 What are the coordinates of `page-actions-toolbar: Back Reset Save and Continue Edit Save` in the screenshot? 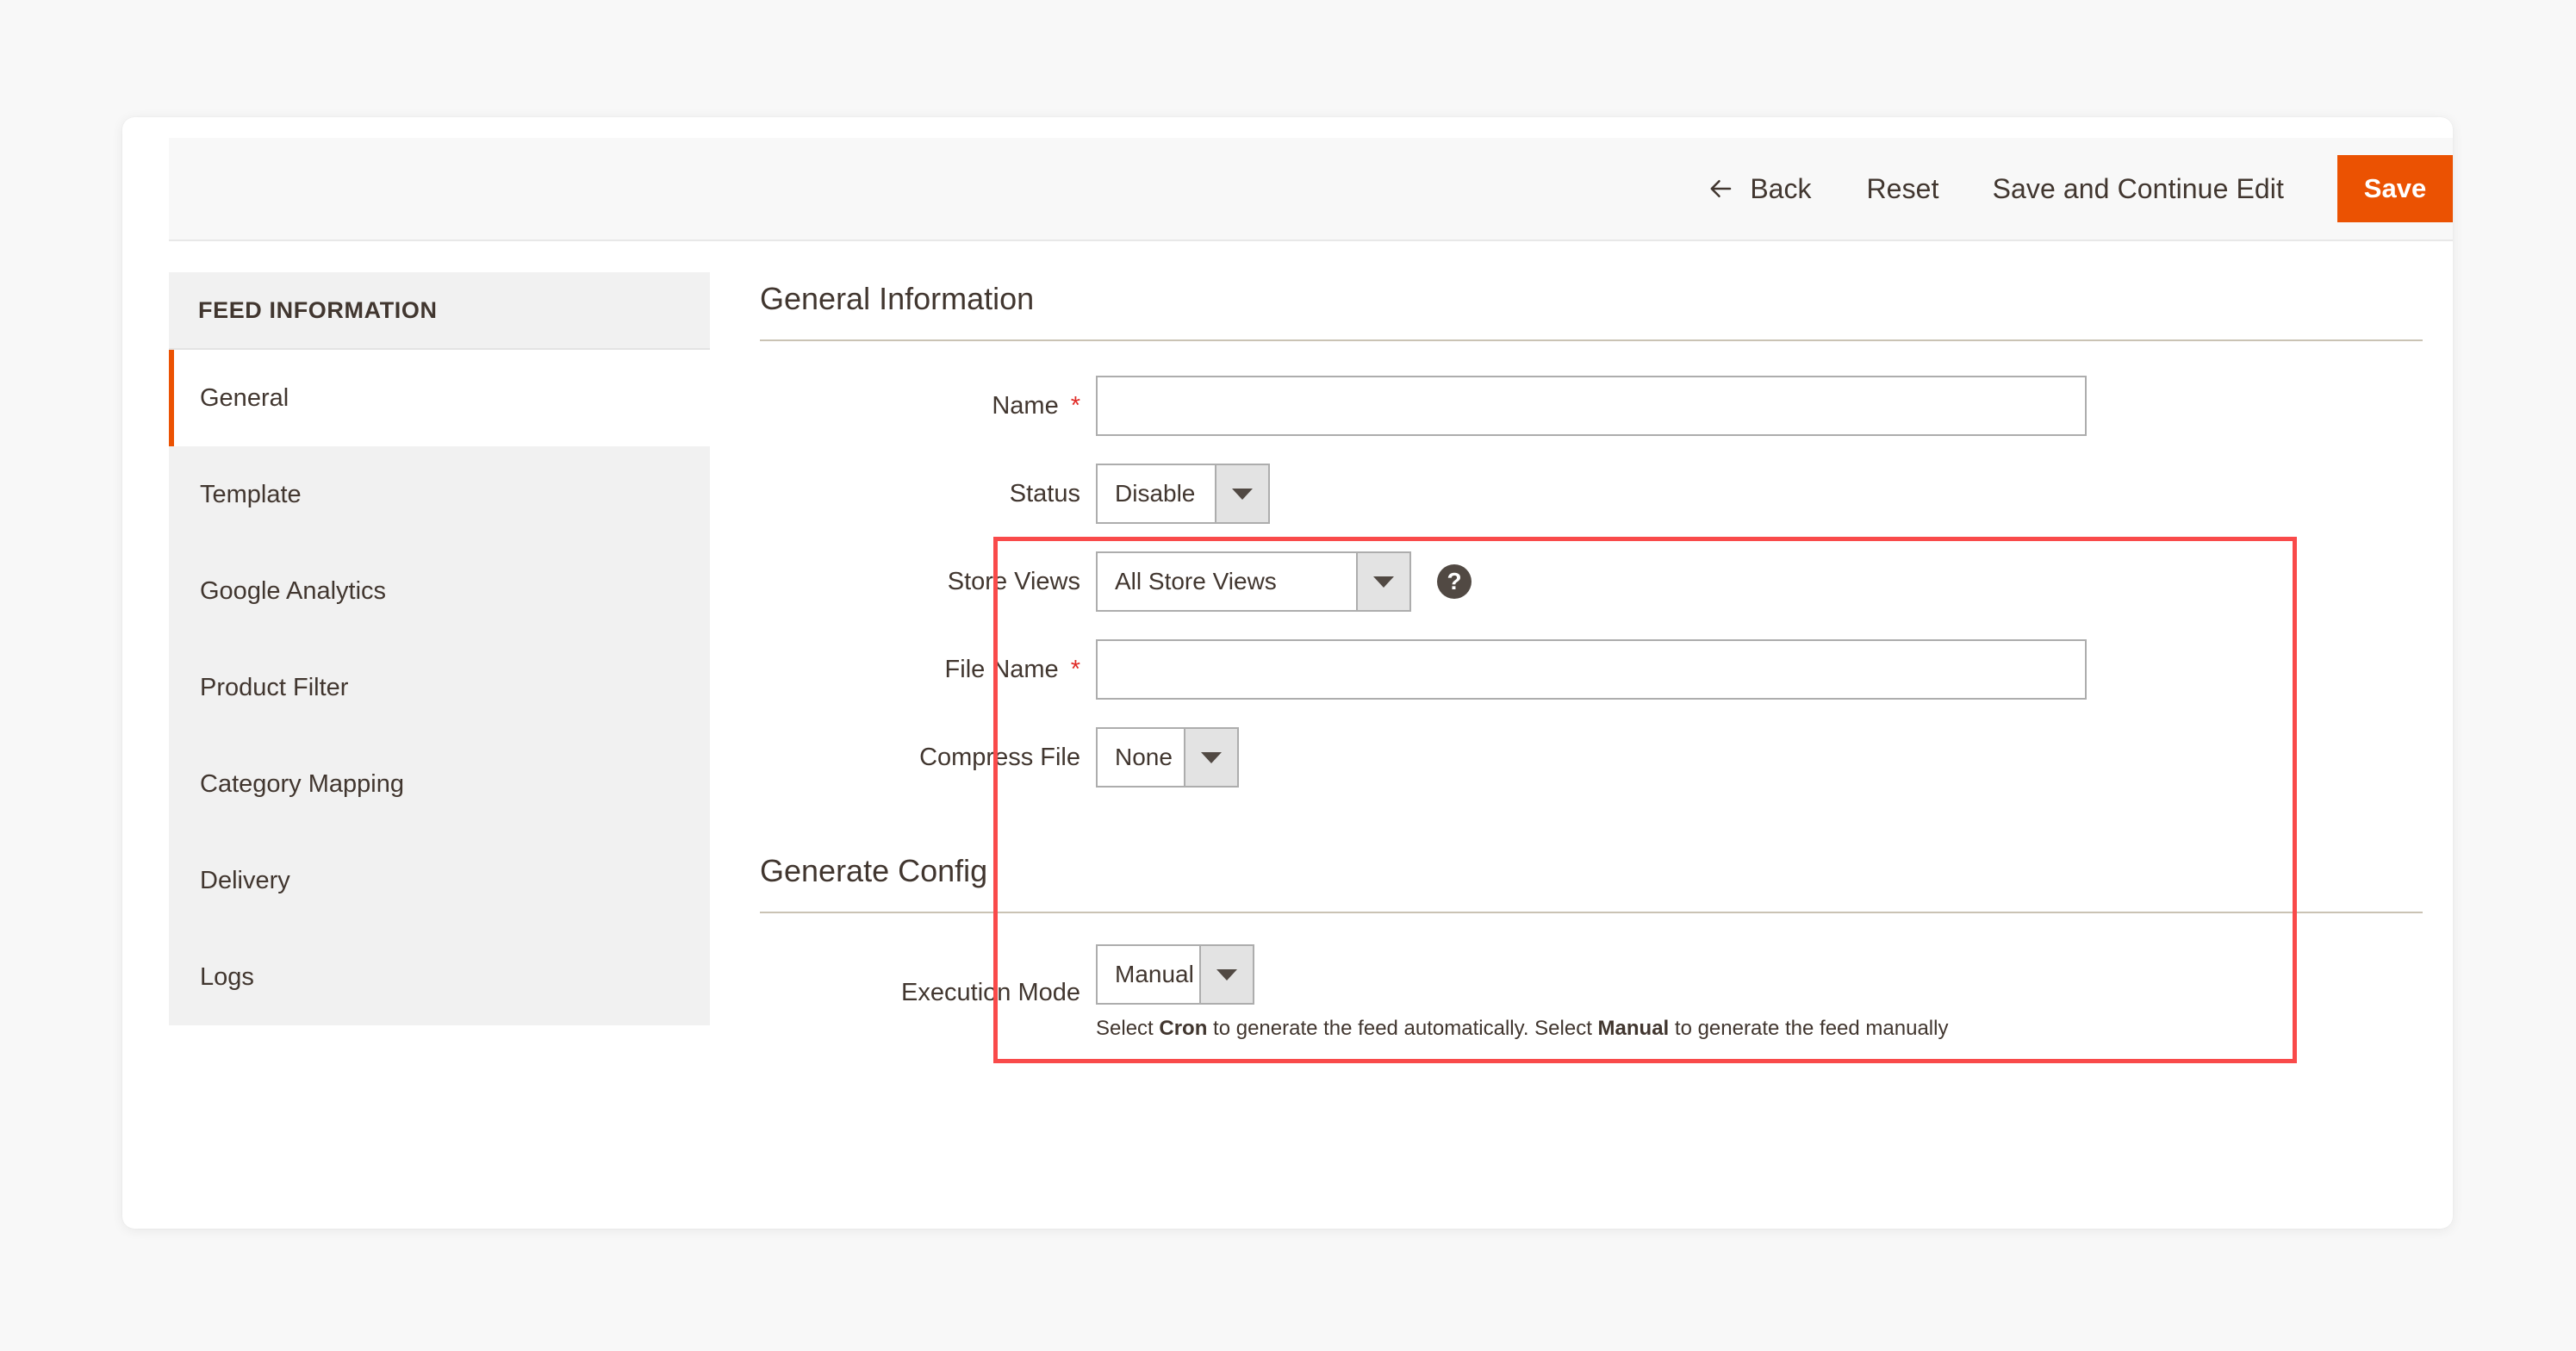 It's located at (1311, 189).